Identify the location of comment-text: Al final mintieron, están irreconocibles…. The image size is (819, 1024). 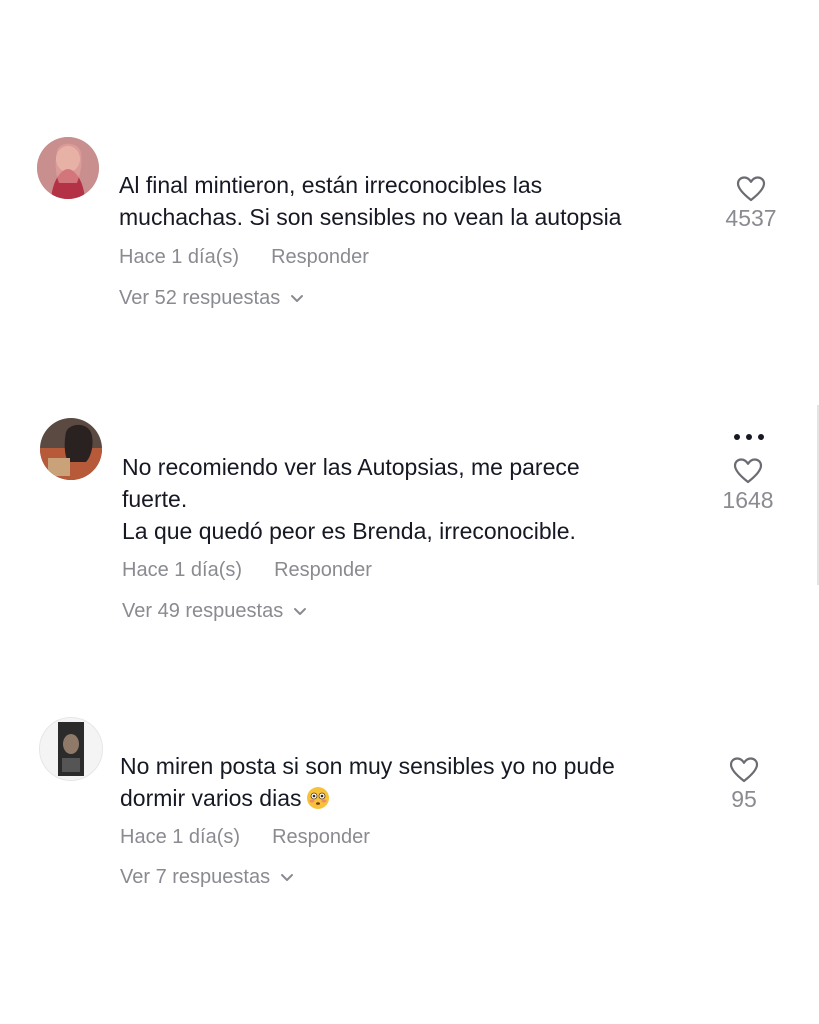
(370, 201).